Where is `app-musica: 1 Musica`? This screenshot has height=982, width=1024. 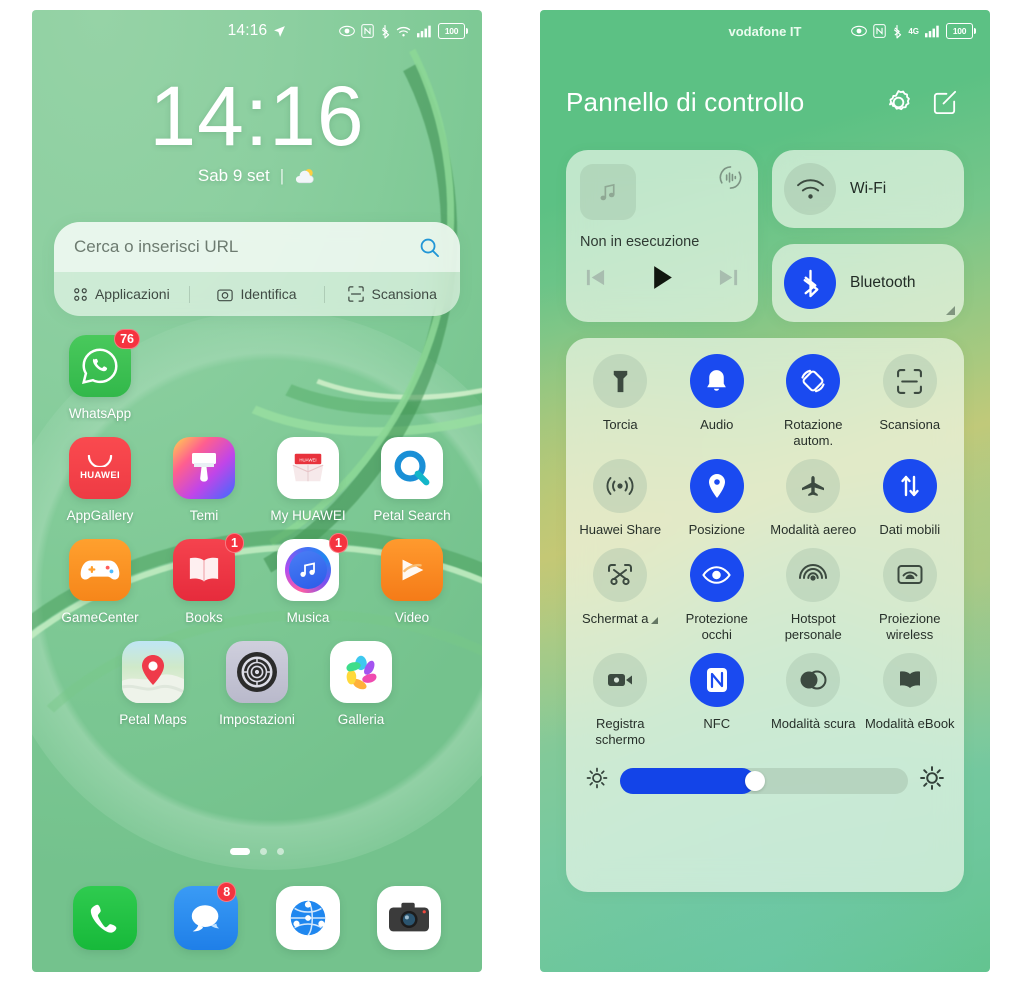 app-musica: 1 Musica is located at coordinates (308, 579).